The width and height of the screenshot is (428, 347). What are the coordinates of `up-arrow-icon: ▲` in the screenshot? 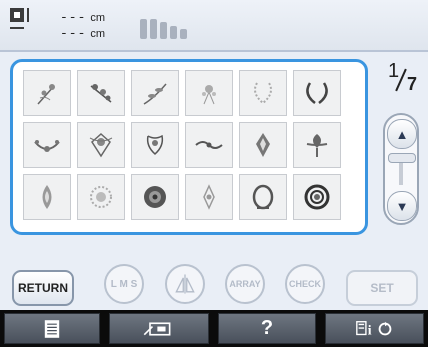 It's located at (402, 134).